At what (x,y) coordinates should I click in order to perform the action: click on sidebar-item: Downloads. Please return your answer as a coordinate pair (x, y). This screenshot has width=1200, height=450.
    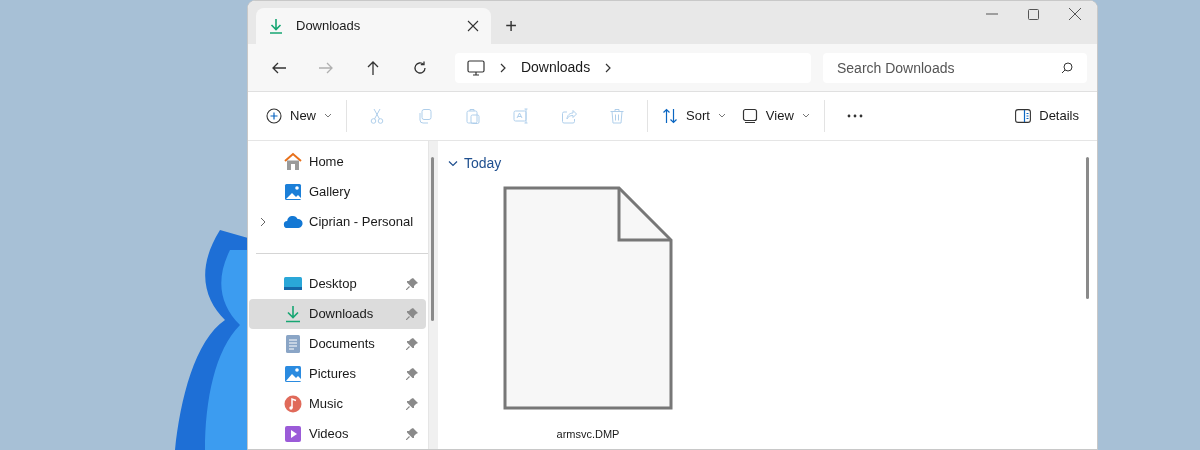
    Looking at the image, I should click on (337, 314).